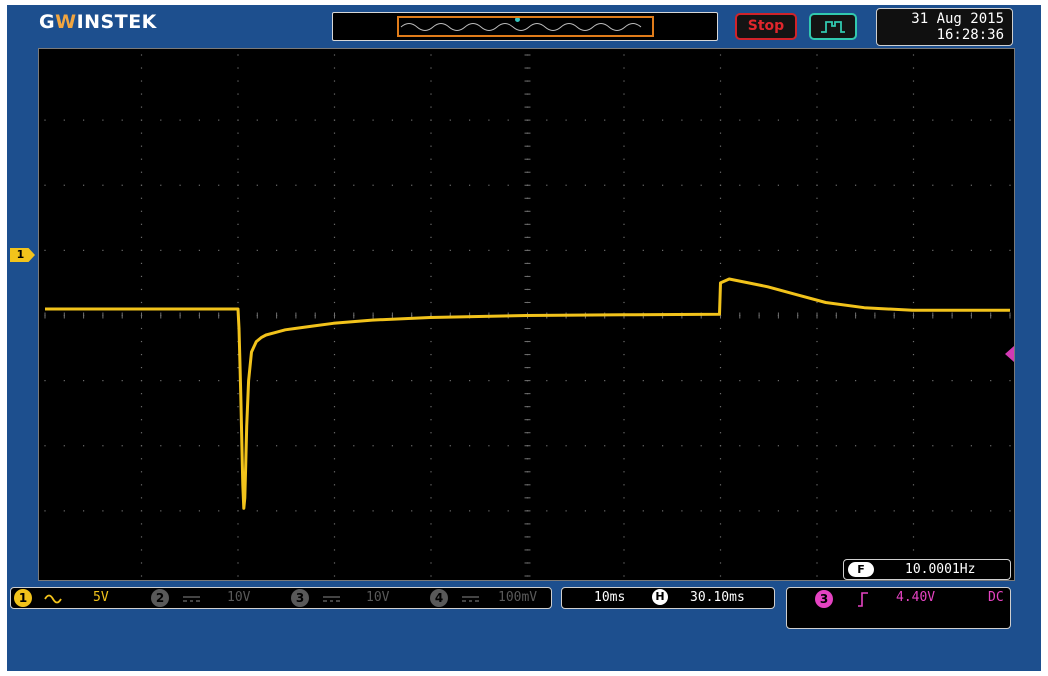 The image size is (1048, 676). What do you see at coordinates (717, 598) in the screenshot?
I see `horizontal-position-value: 30.10ms` at bounding box center [717, 598].